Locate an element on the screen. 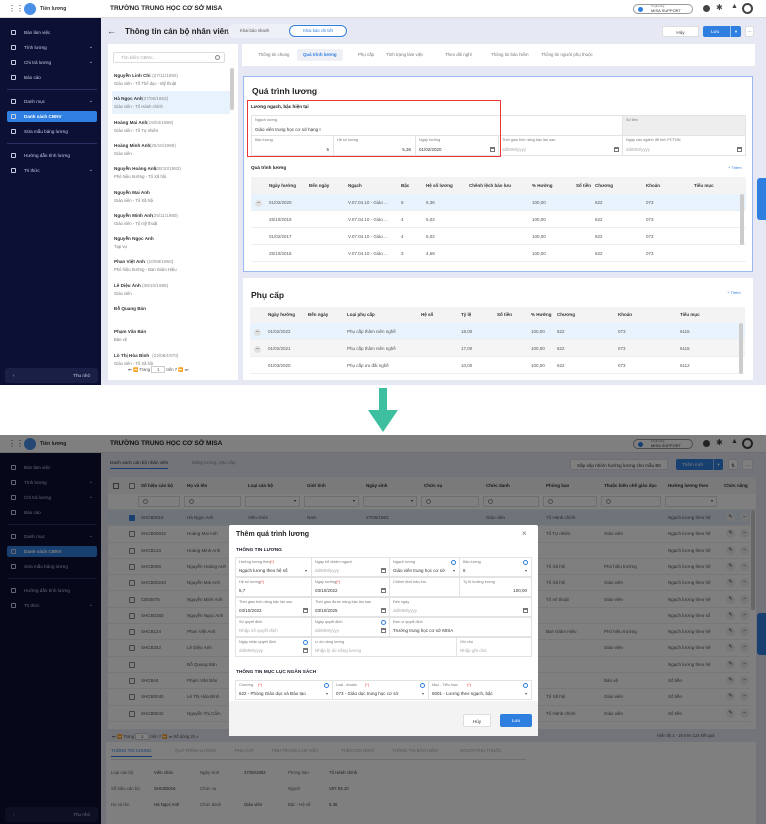 The height and width of the screenshot is (824, 766). tab-0: Thông tin chung is located at coordinates (274, 55).